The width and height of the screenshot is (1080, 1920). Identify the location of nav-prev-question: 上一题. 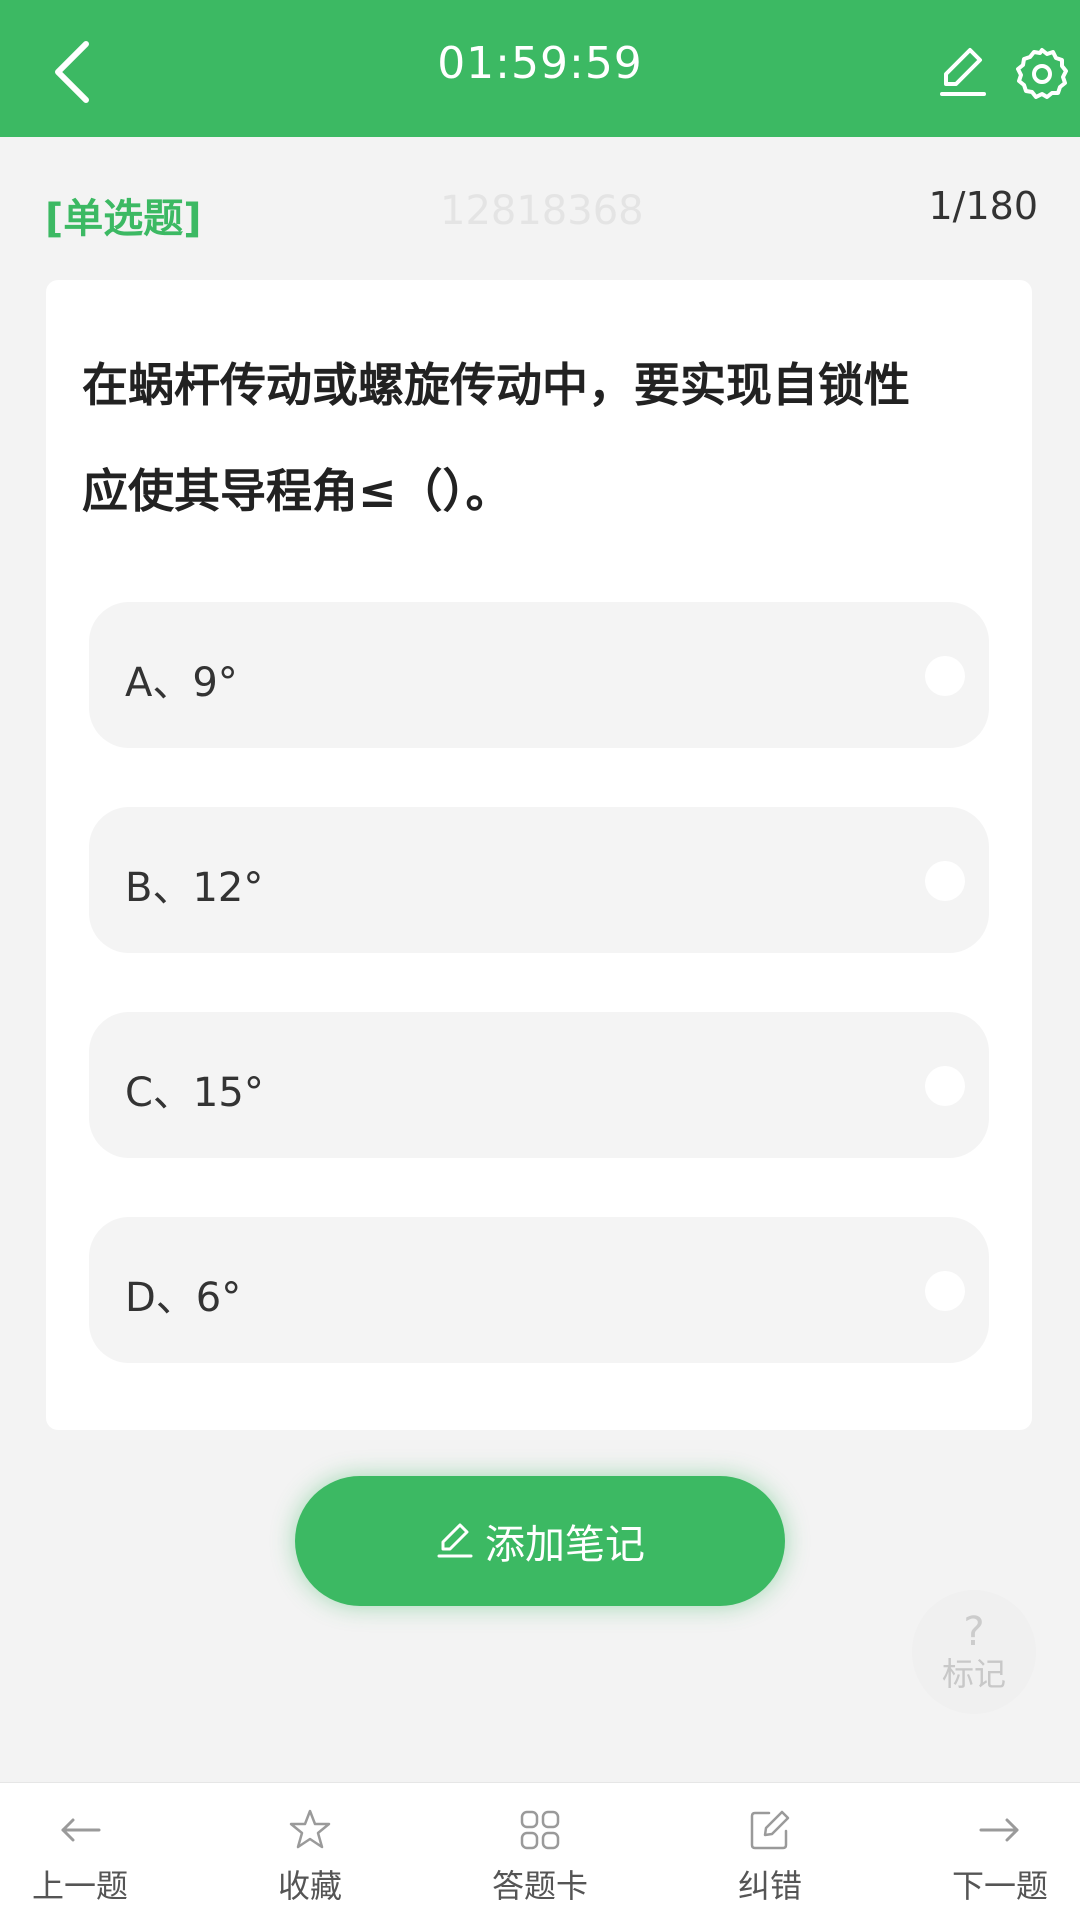
(90, 1851).